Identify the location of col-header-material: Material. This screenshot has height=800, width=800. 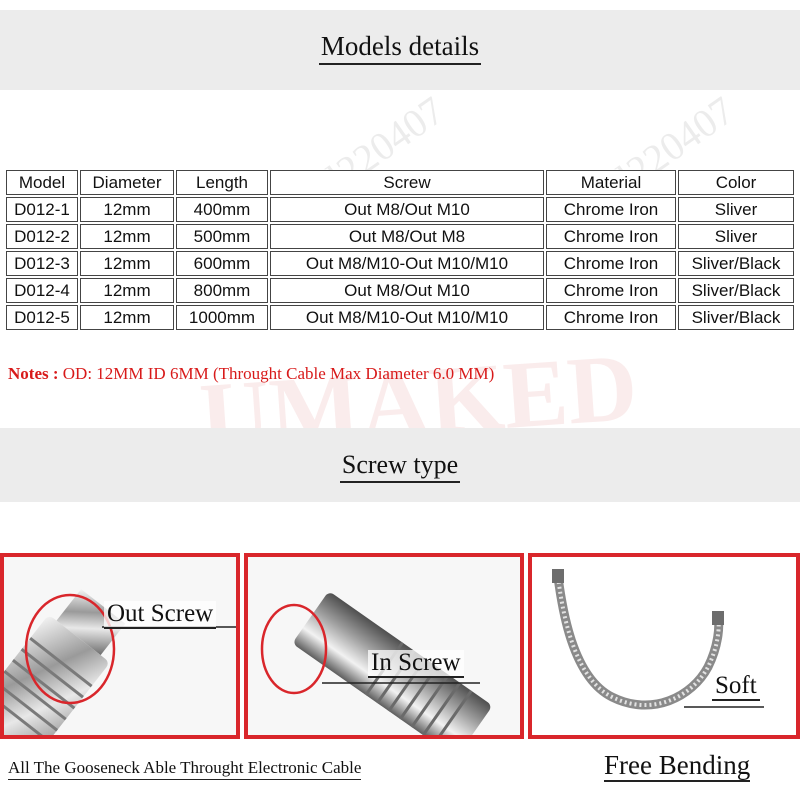
(611, 182).